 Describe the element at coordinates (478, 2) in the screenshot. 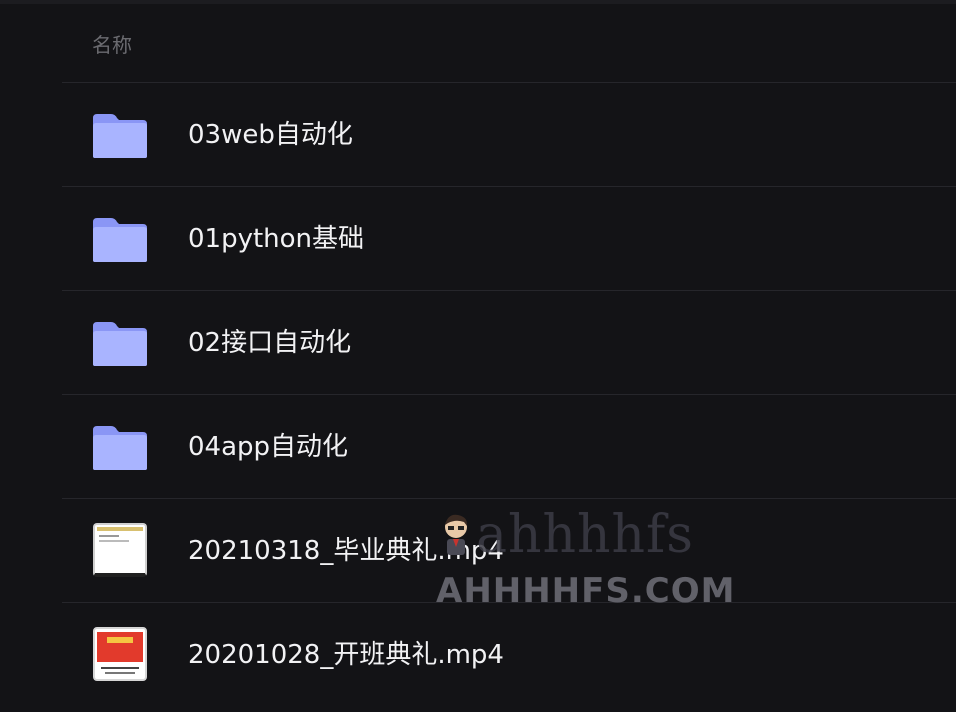

I see `top-divider` at that location.